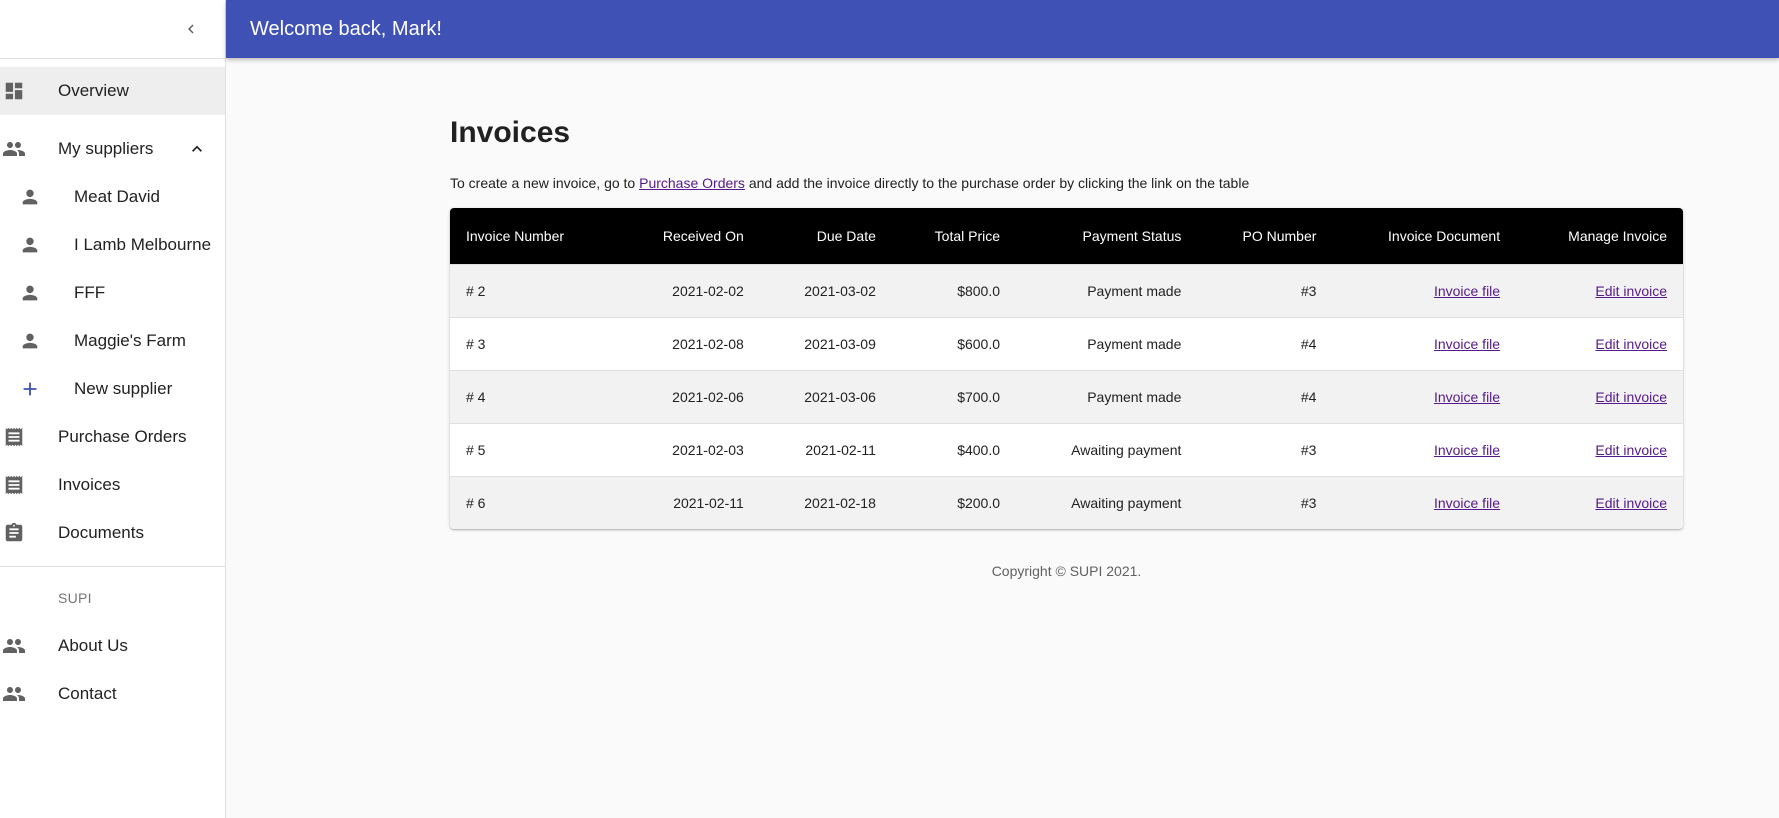 The image size is (1779, 818). I want to click on sidebar-item-contact: Contact, so click(112, 694).